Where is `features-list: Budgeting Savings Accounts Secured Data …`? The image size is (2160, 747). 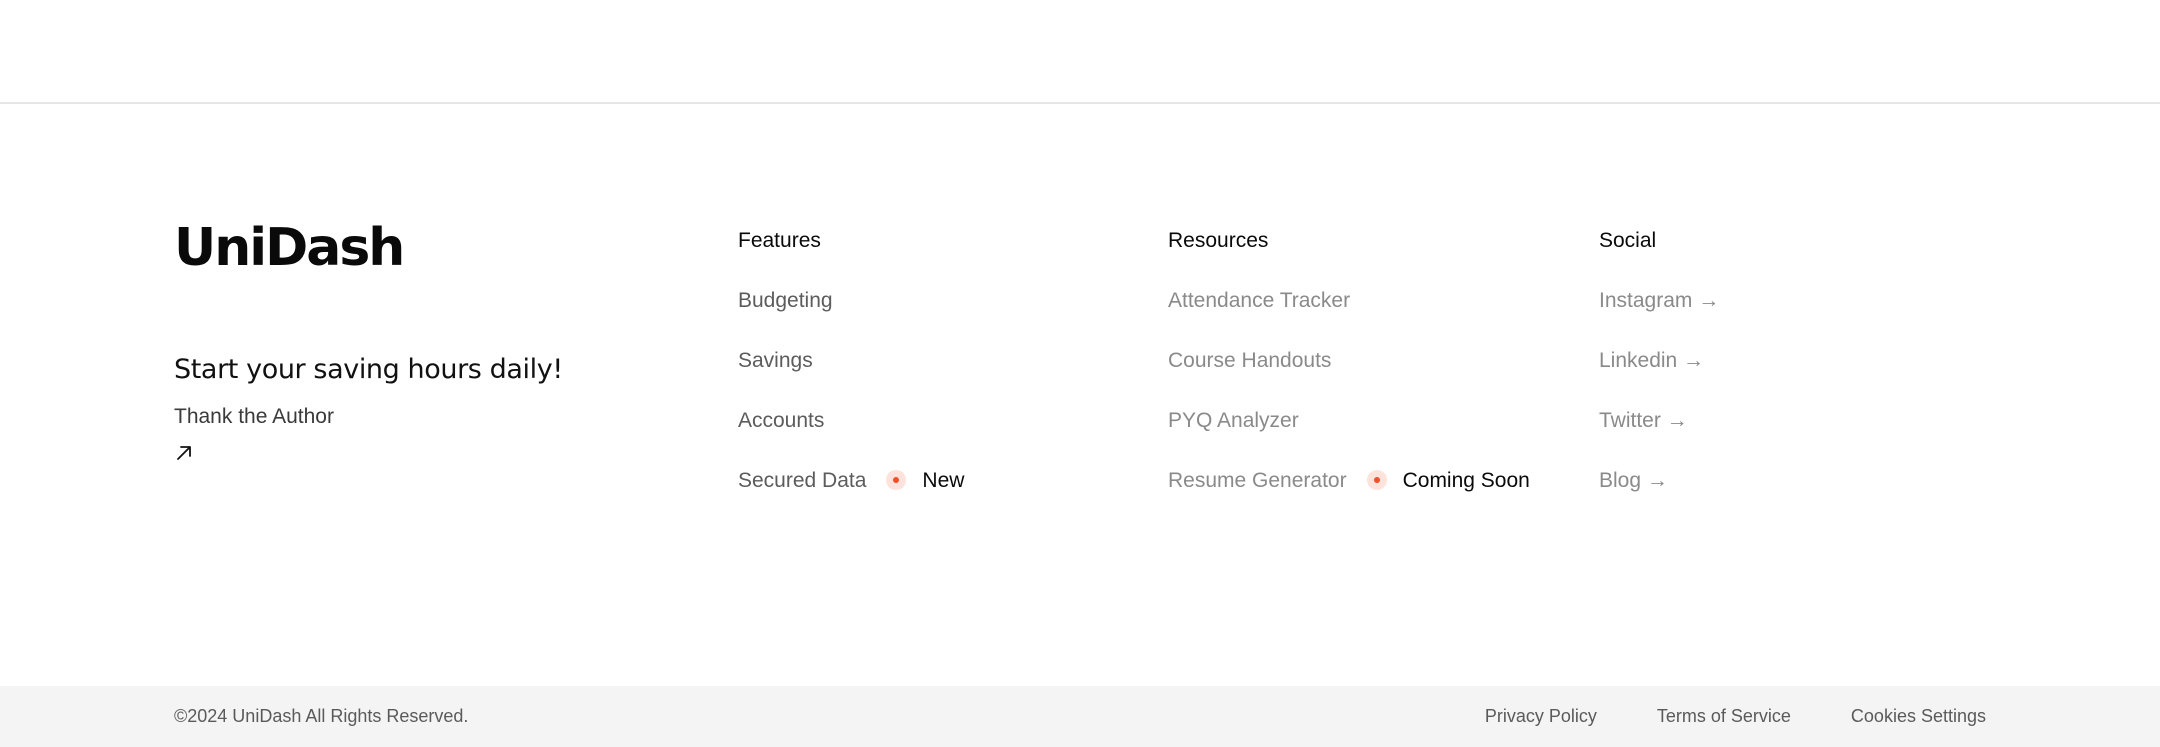
features-list: Budgeting Savings Accounts Secured Data … is located at coordinates (851, 390).